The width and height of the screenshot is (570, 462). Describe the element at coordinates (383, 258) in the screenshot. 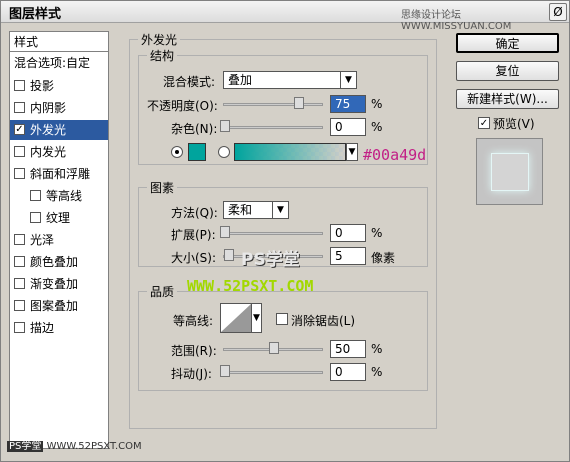

I see `size-unit: 像素` at that location.